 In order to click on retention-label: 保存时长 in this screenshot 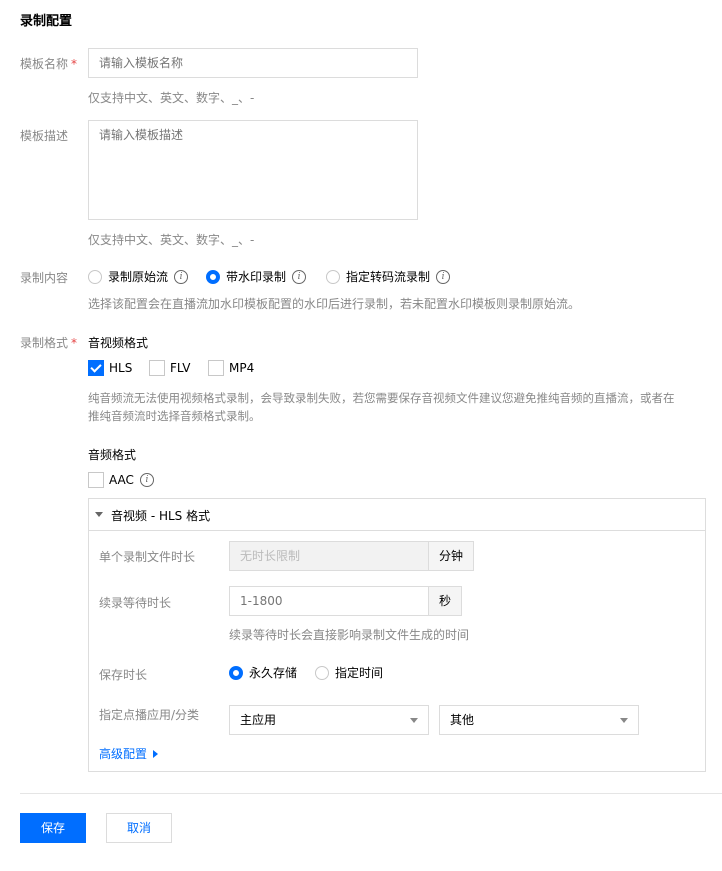, I will do `click(123, 675)`.